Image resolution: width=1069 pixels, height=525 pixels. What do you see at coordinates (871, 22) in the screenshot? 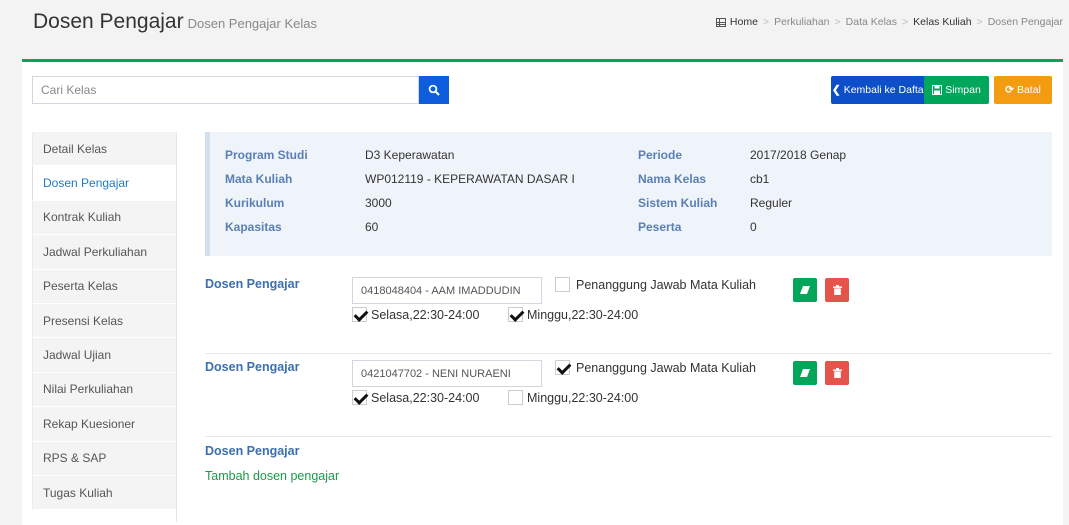
I see `breadcrumb-data-kelas: Data Kelas` at bounding box center [871, 22].